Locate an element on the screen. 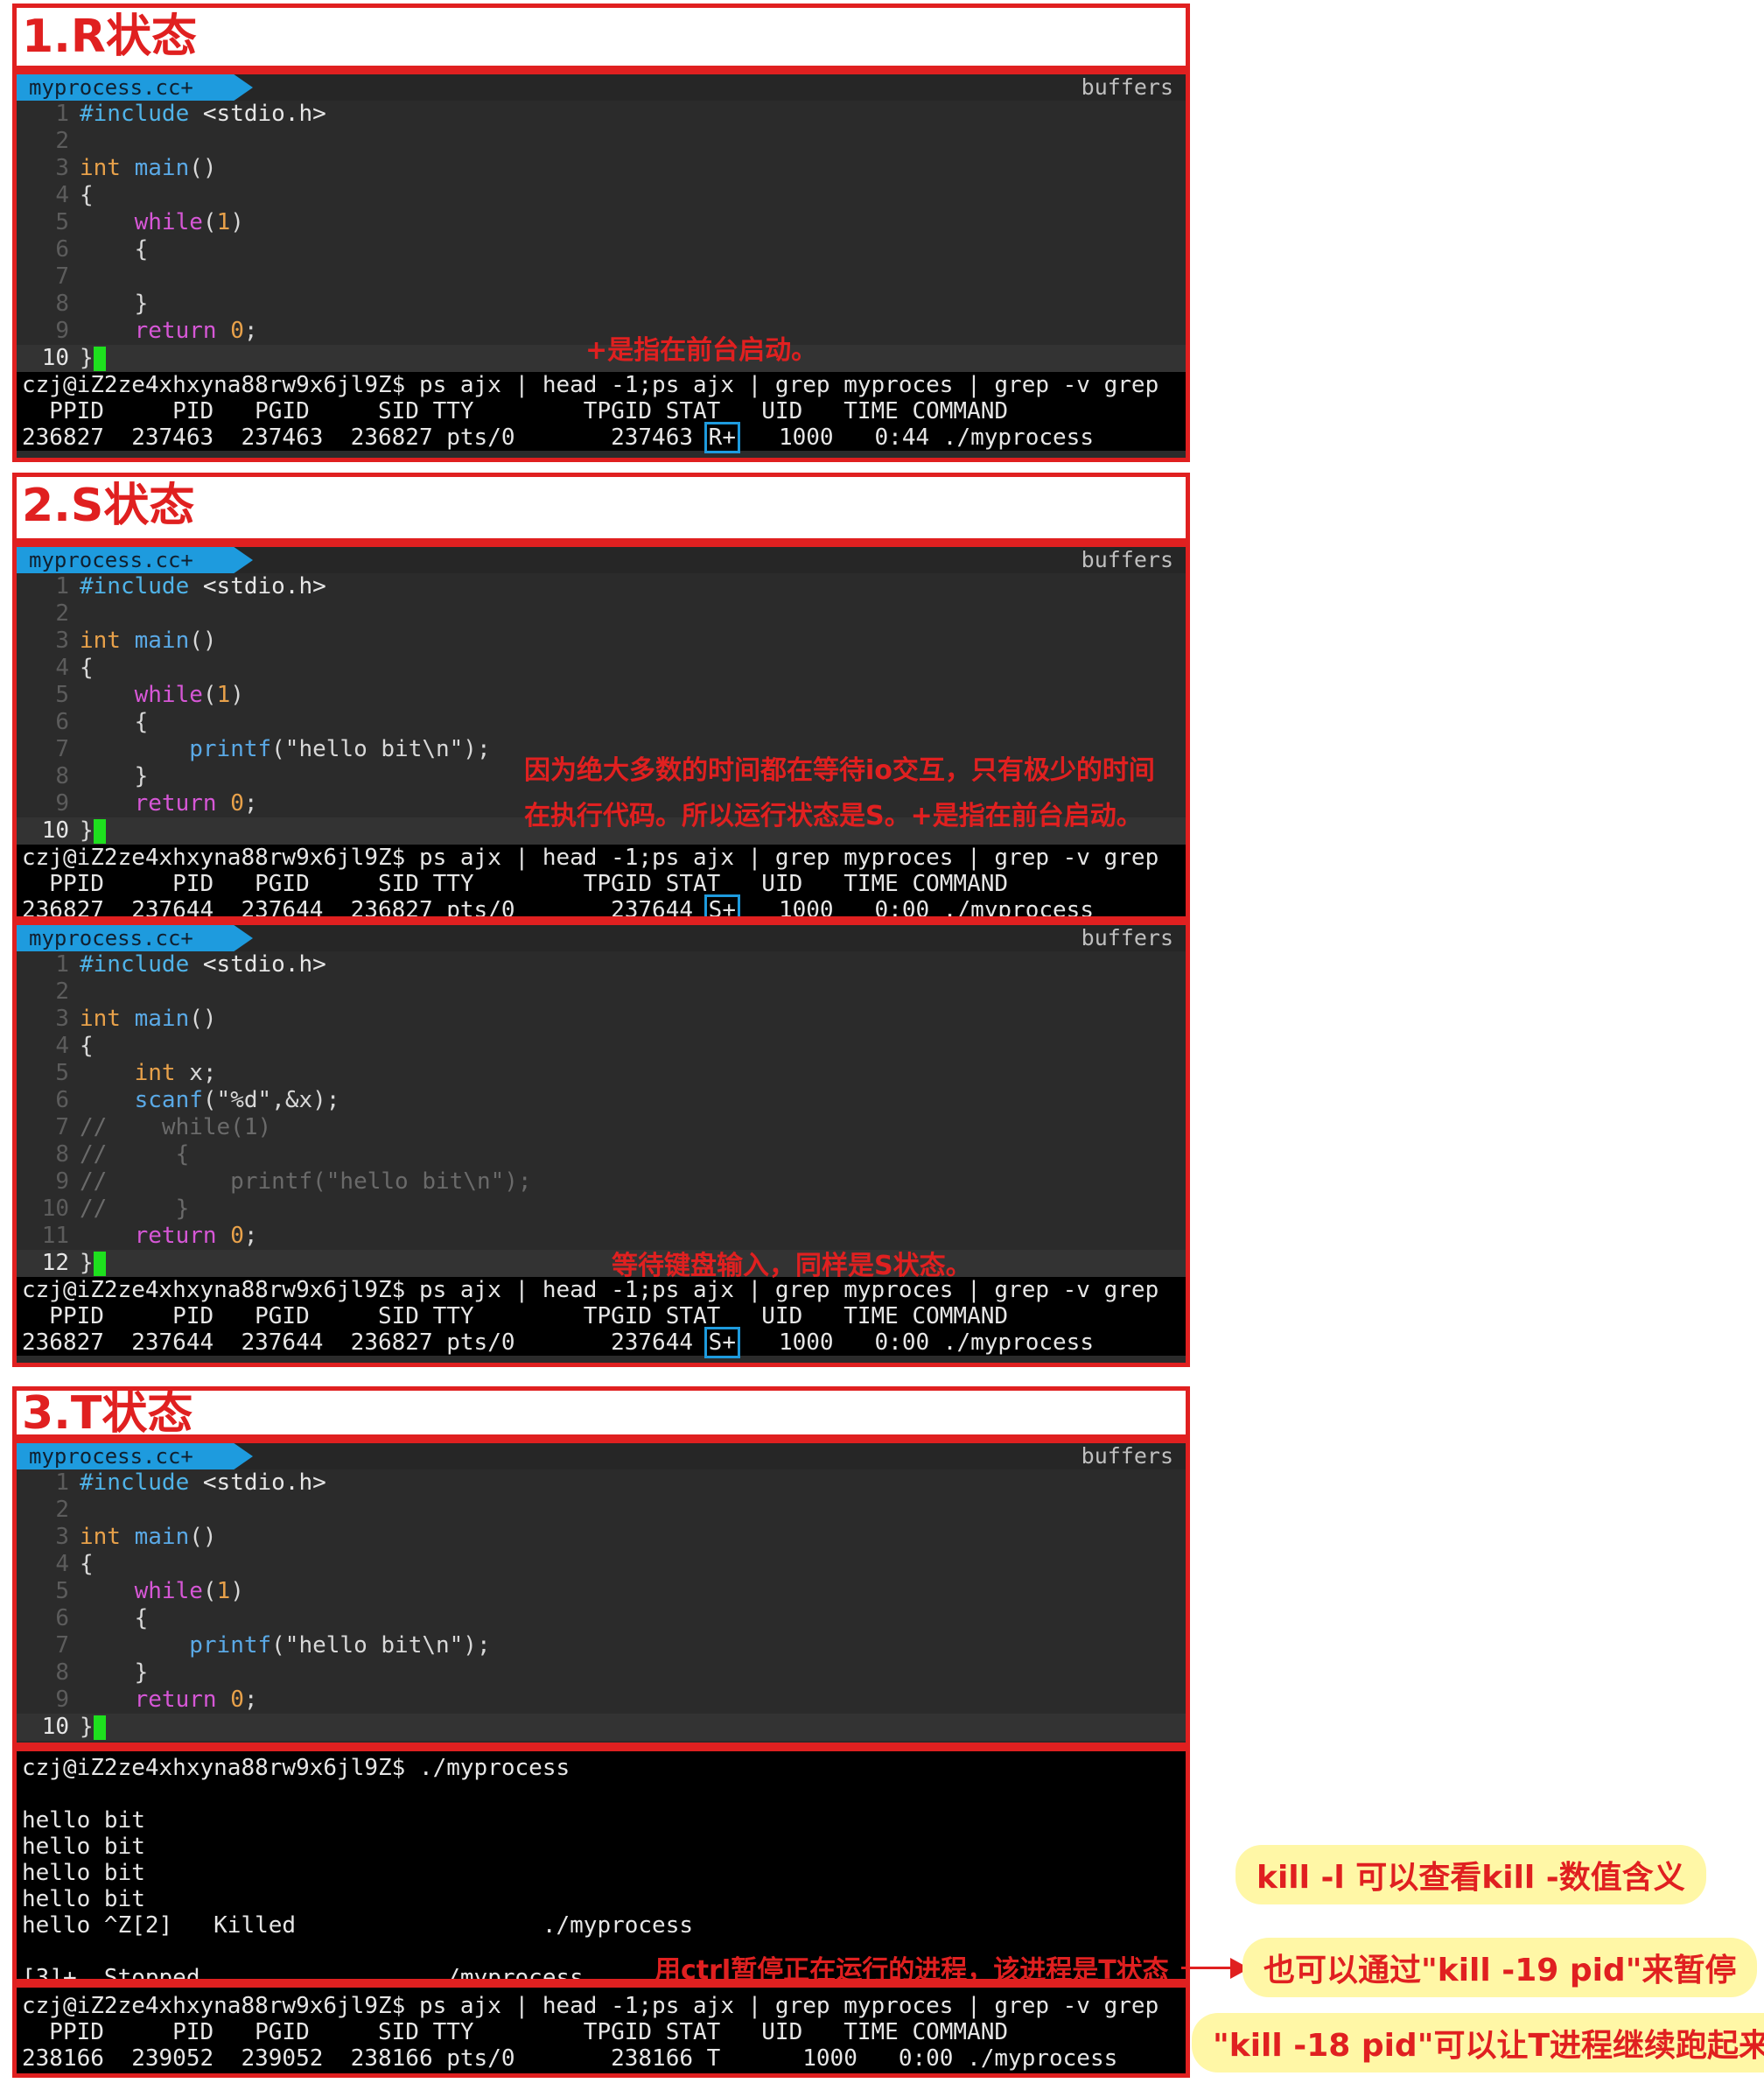 The height and width of the screenshot is (2083, 1764). code-text: #include <stdio.h> is located at coordinates (203, 114).